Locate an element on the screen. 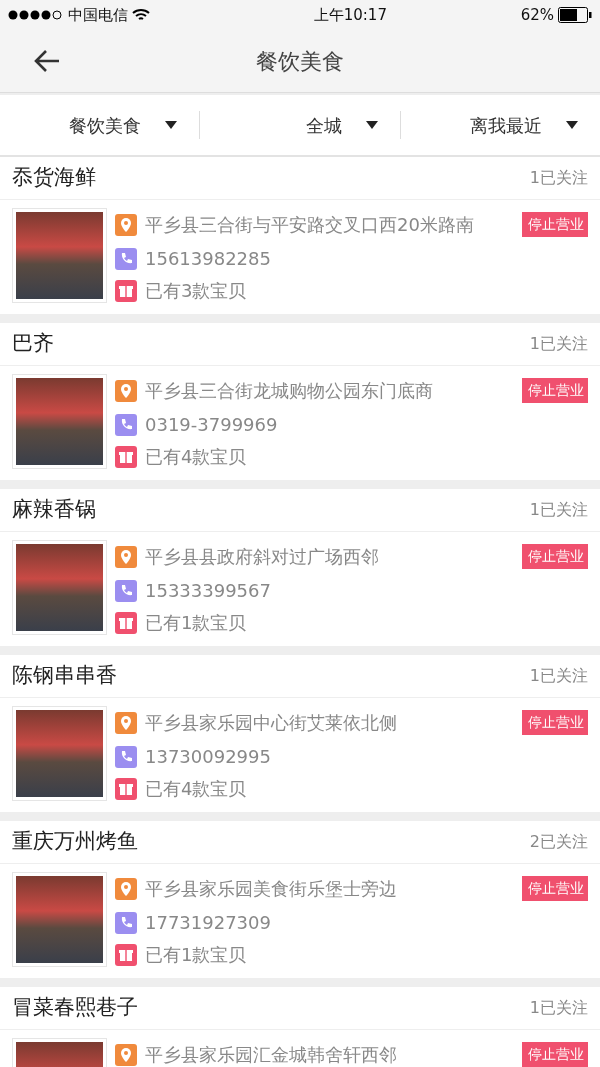 The image size is (600, 1067). phone-number: 13730092995 is located at coordinates (208, 756).